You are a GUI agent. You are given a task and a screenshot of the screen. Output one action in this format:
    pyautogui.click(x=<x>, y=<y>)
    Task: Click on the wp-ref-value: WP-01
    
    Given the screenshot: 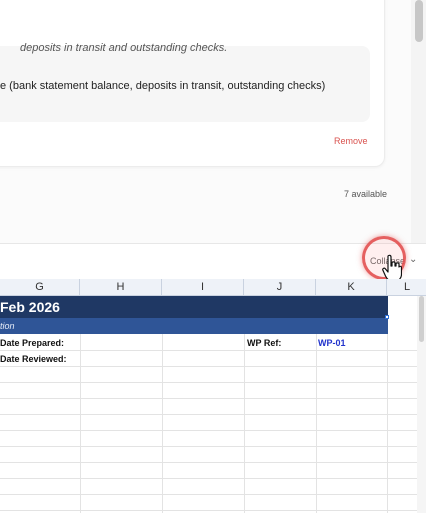 What is the action you would take?
    pyautogui.click(x=332, y=343)
    